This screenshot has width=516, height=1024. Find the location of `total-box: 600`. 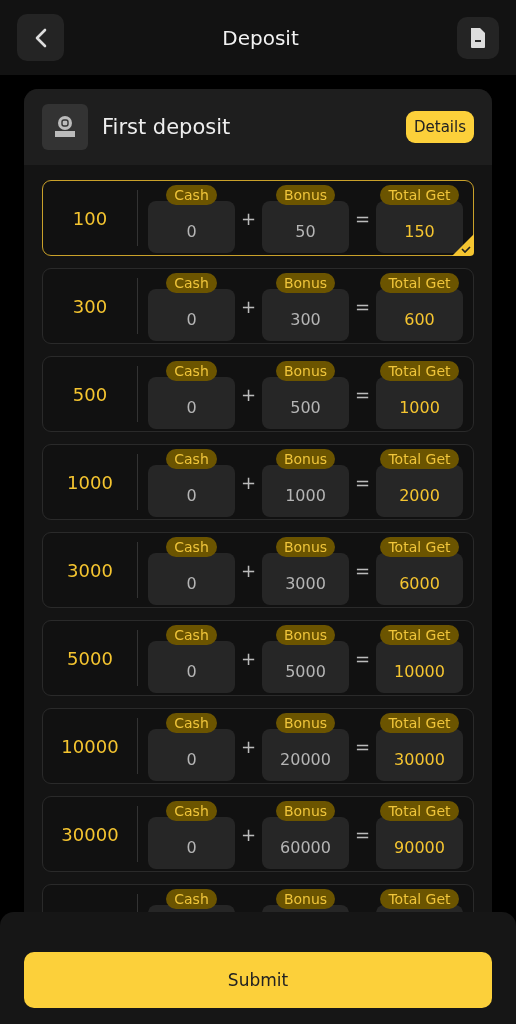

total-box: 600 is located at coordinates (419, 315).